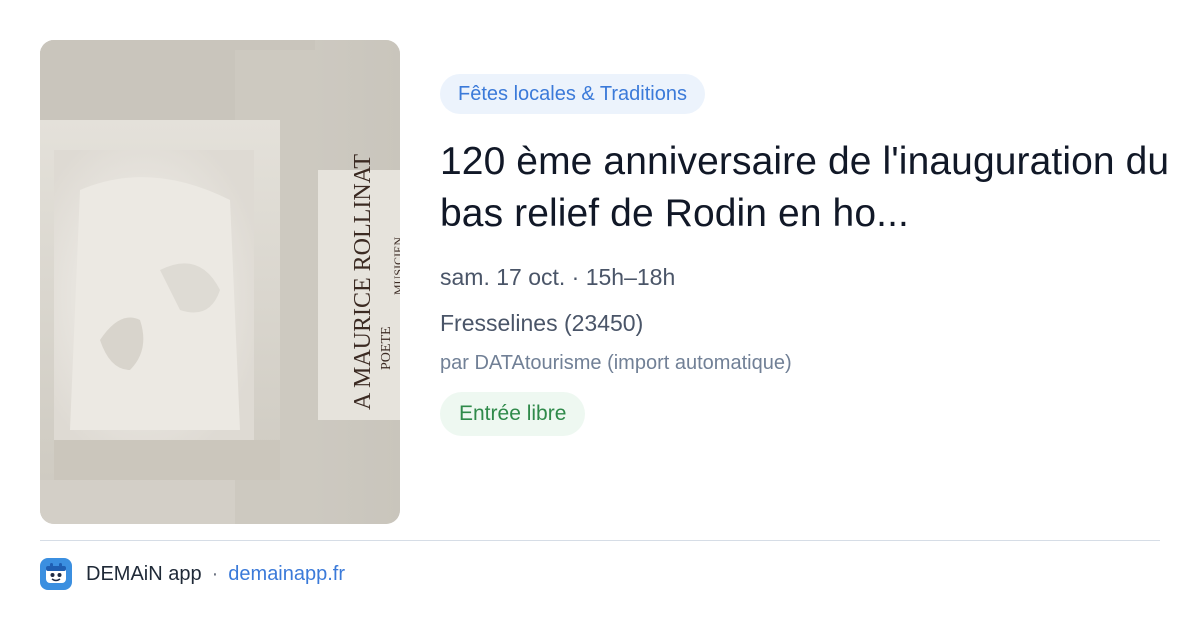 This screenshot has width=1200, height=630. I want to click on event-source: par DATAtourisme (import automatique), so click(616, 363).